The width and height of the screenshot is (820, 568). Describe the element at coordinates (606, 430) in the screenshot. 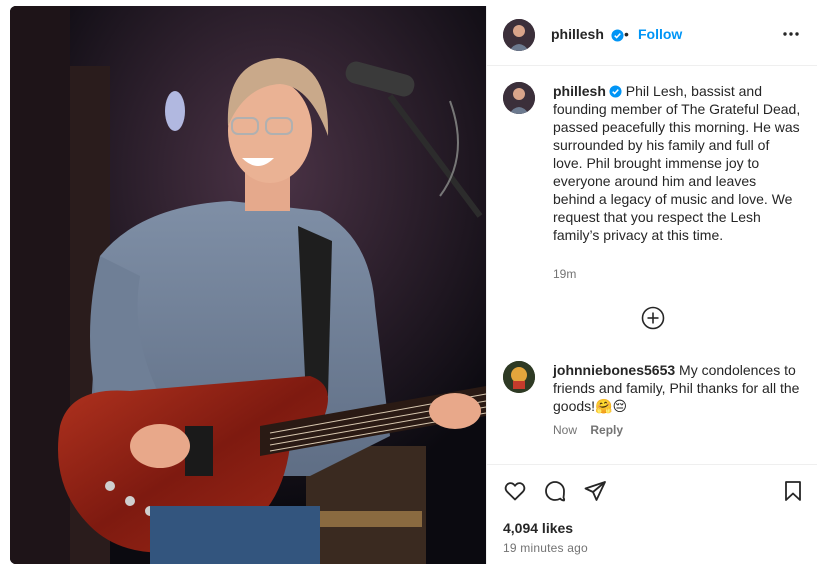

I see `reply-button: Reply` at that location.